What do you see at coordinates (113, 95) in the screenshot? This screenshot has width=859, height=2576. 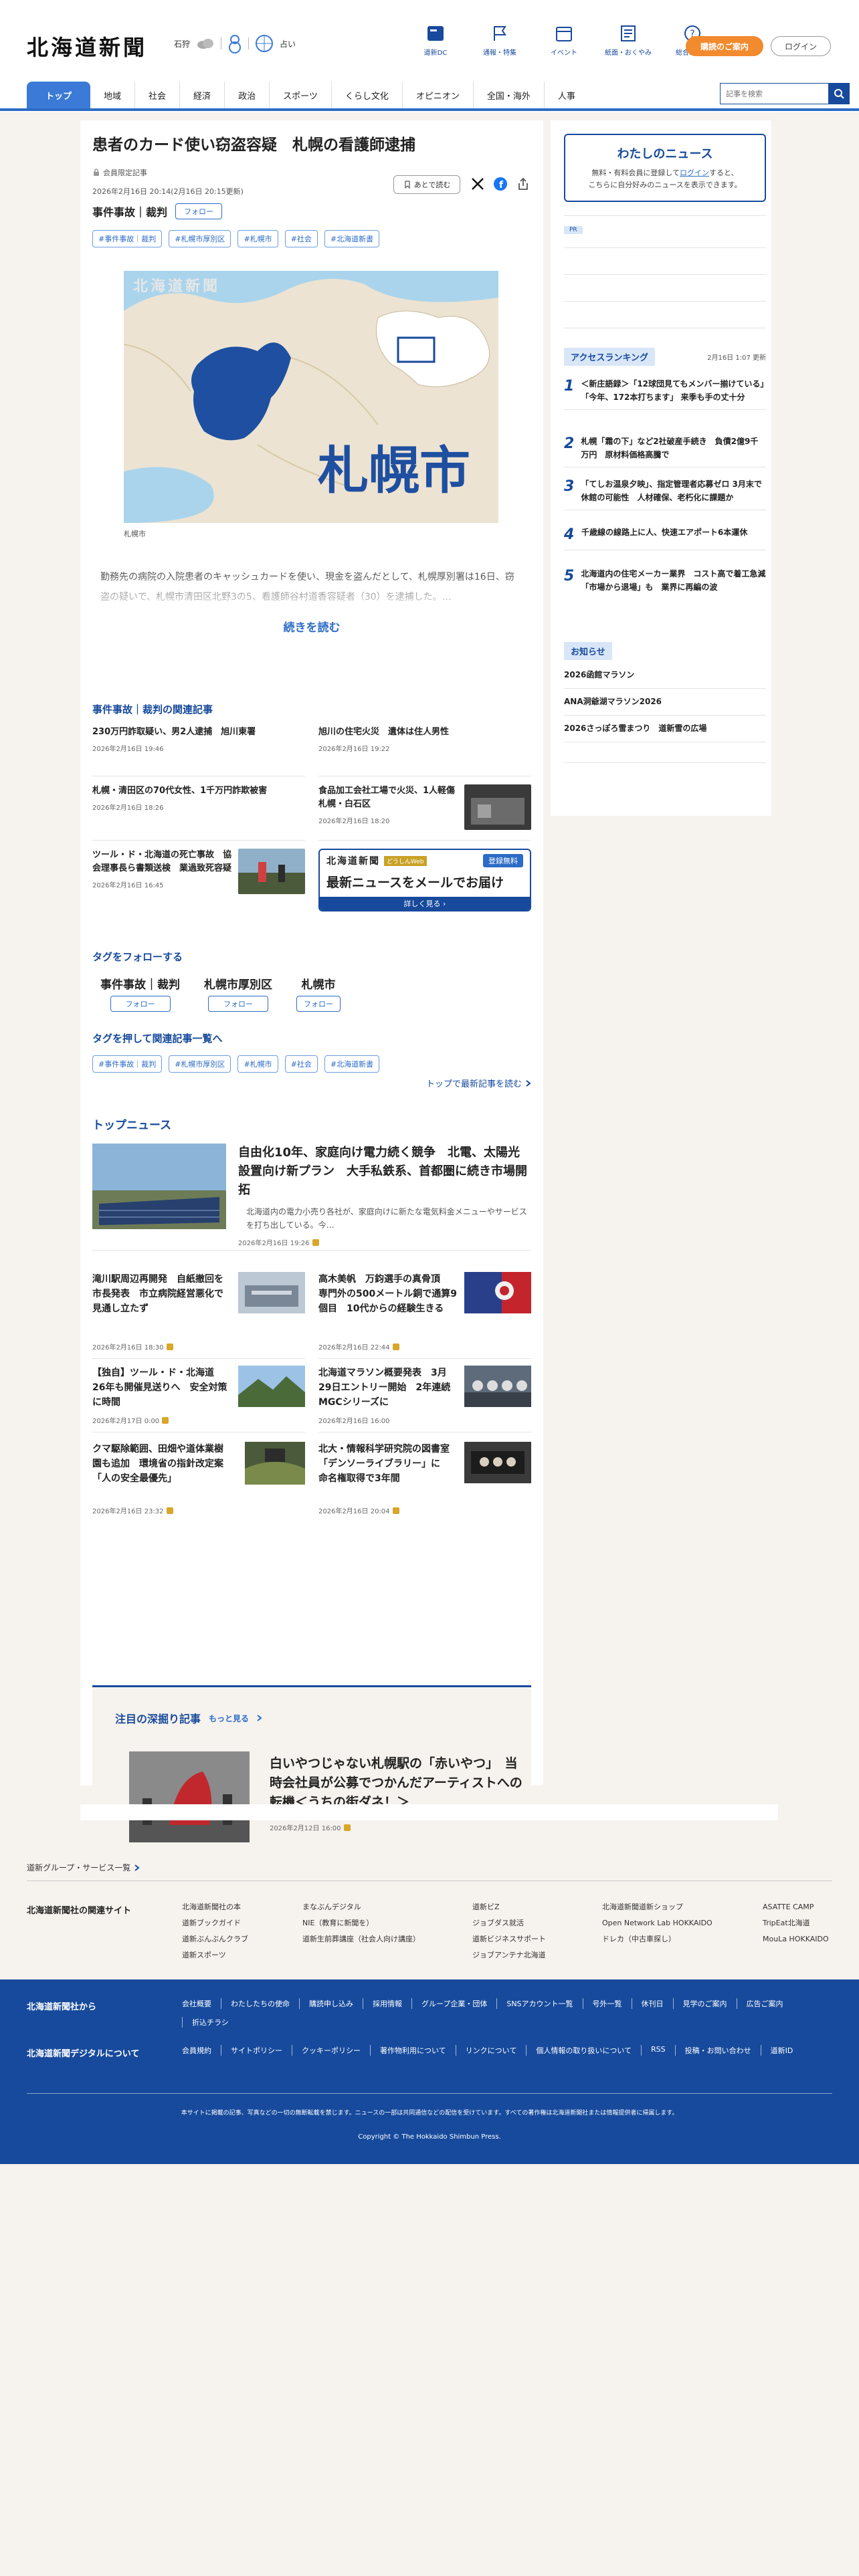 I see `nav-tab-region: 地域` at bounding box center [113, 95].